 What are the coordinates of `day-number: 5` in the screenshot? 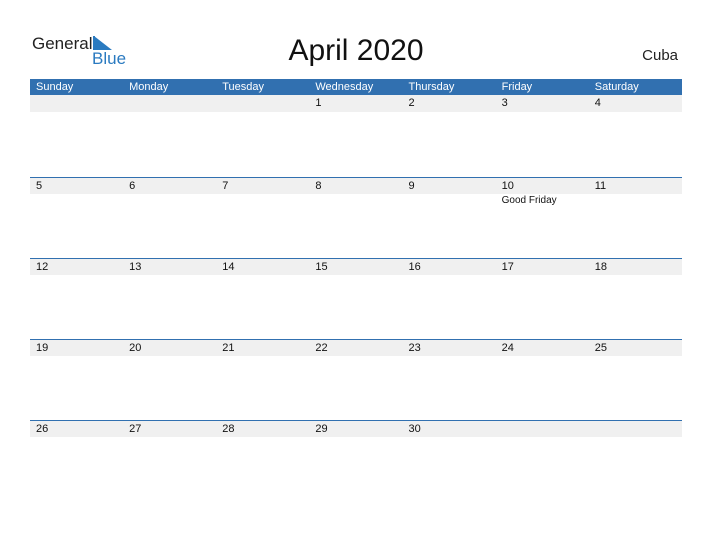 It's located at (39, 186).